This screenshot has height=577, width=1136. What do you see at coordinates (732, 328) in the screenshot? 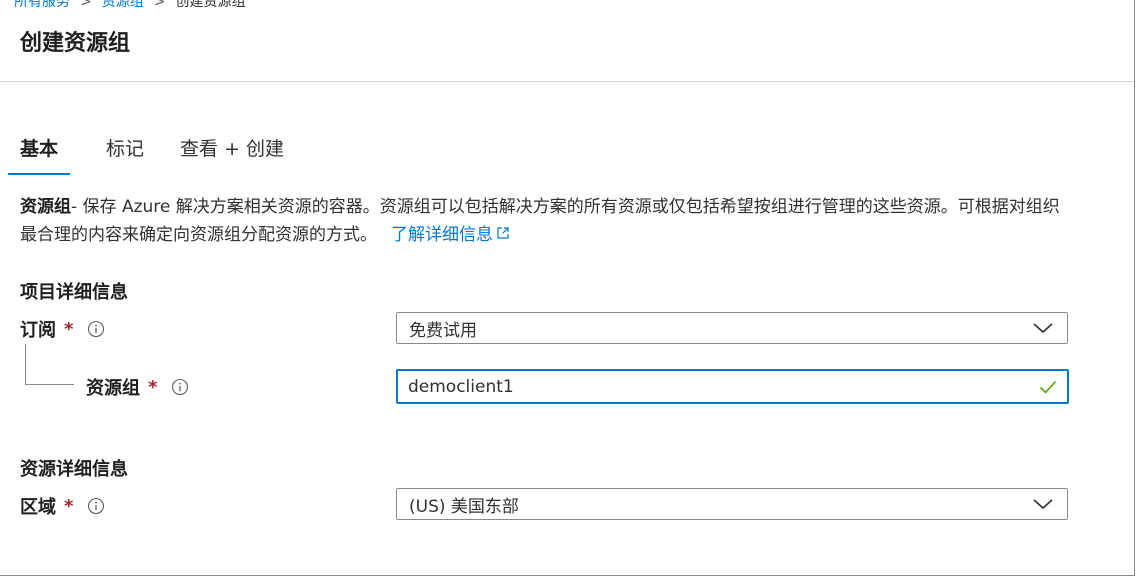
I see `subscription-dropdown: 免费试用` at bounding box center [732, 328].